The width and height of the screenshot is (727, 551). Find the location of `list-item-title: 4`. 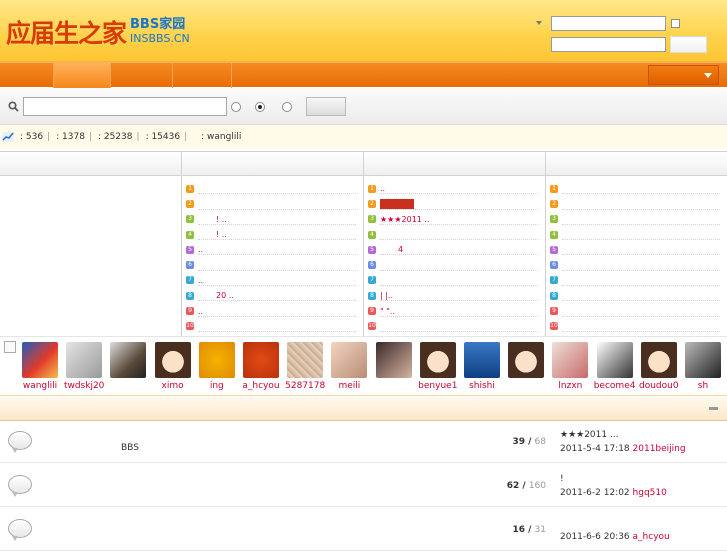

list-item-title: 4 is located at coordinates (400, 249).